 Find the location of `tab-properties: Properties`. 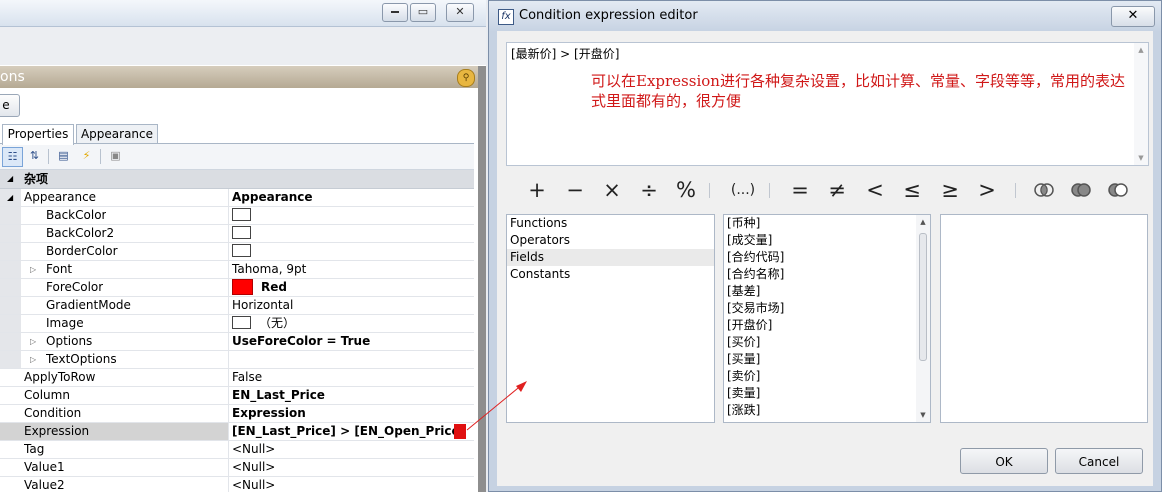

tab-properties: Properties is located at coordinates (38, 134).